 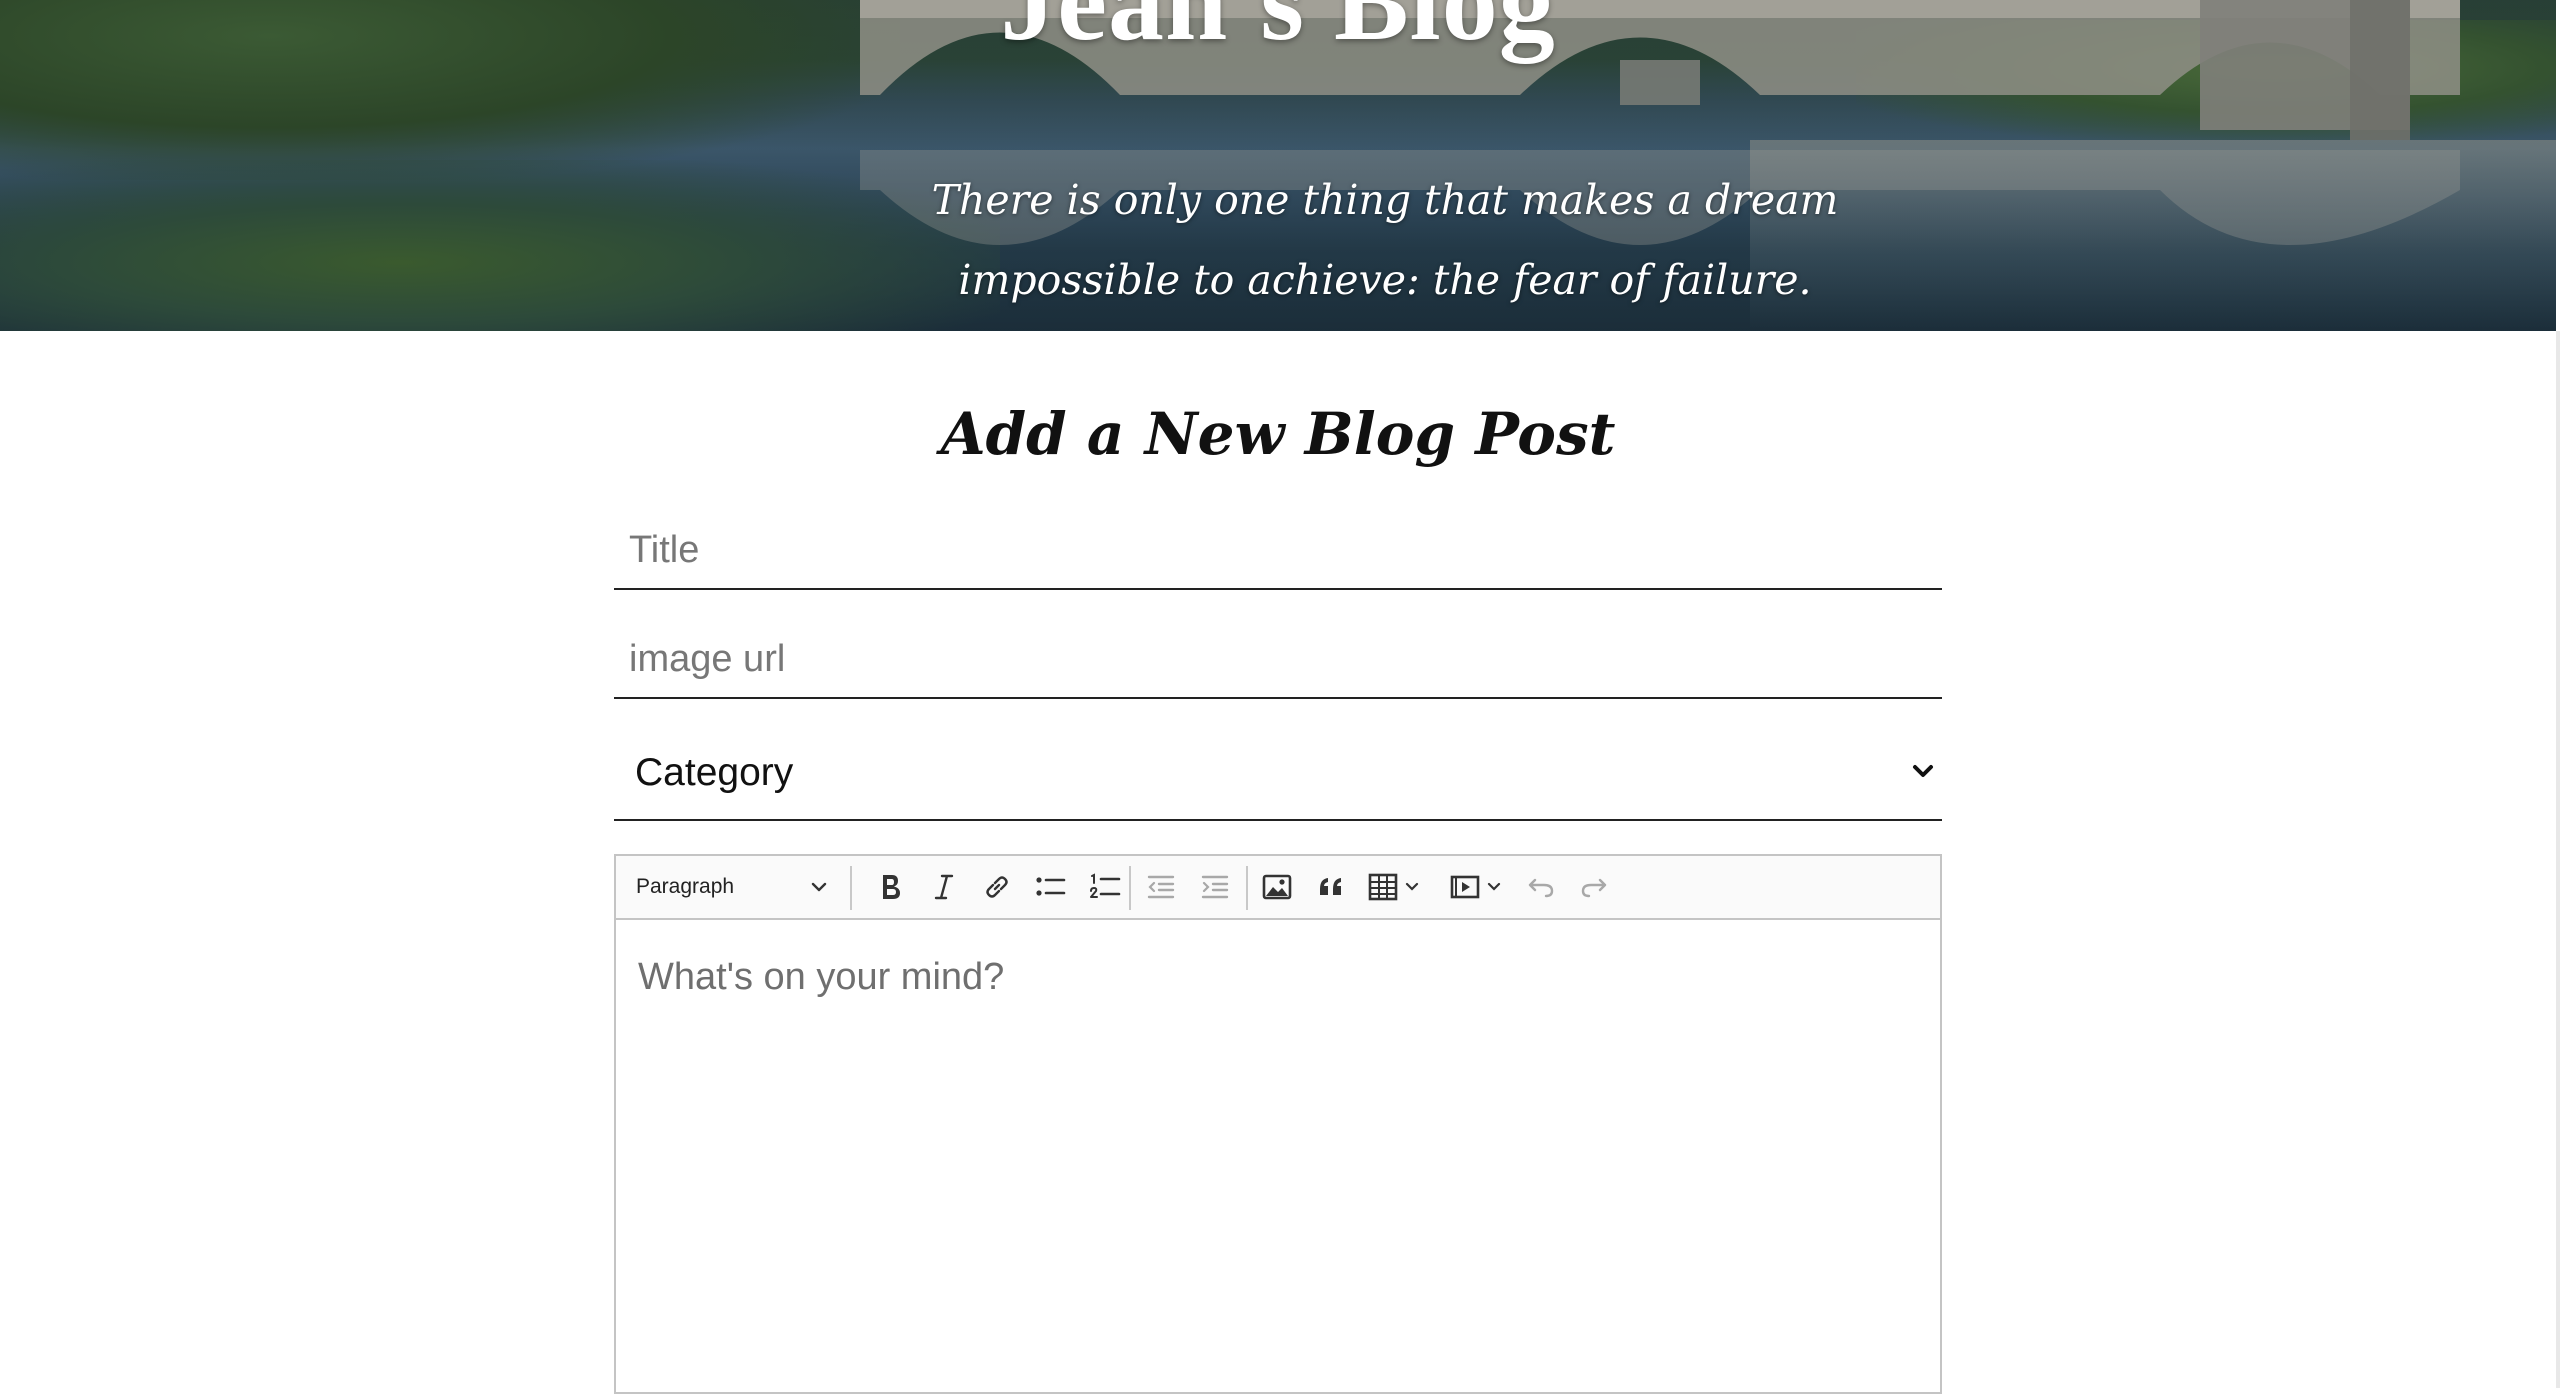 I want to click on bulleted-list-icon, so click(x=1051, y=886).